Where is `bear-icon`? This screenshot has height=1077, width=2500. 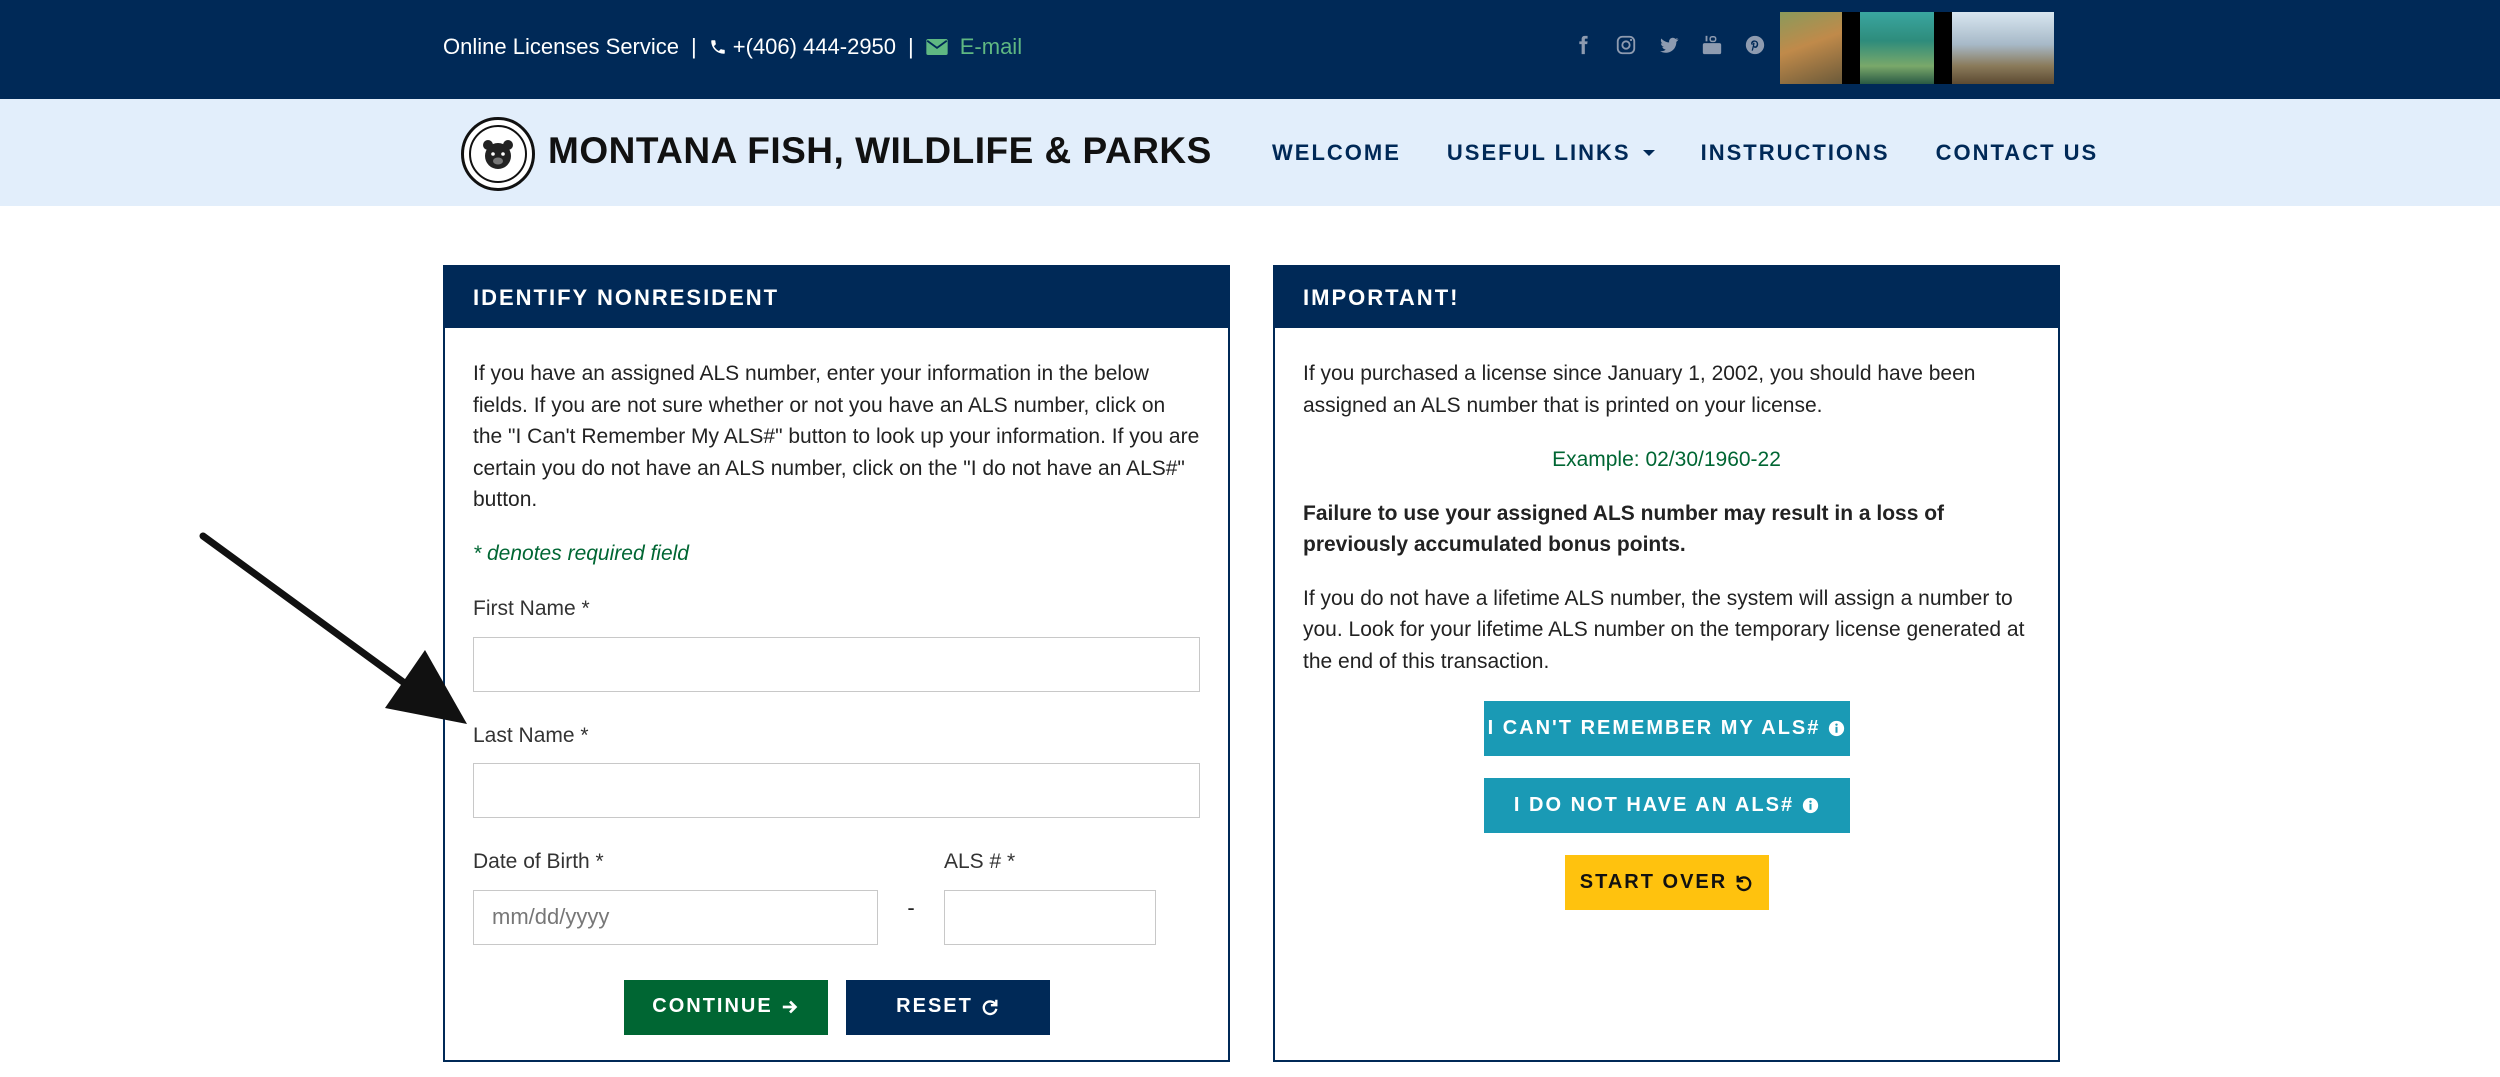
bear-icon is located at coordinates (498, 154).